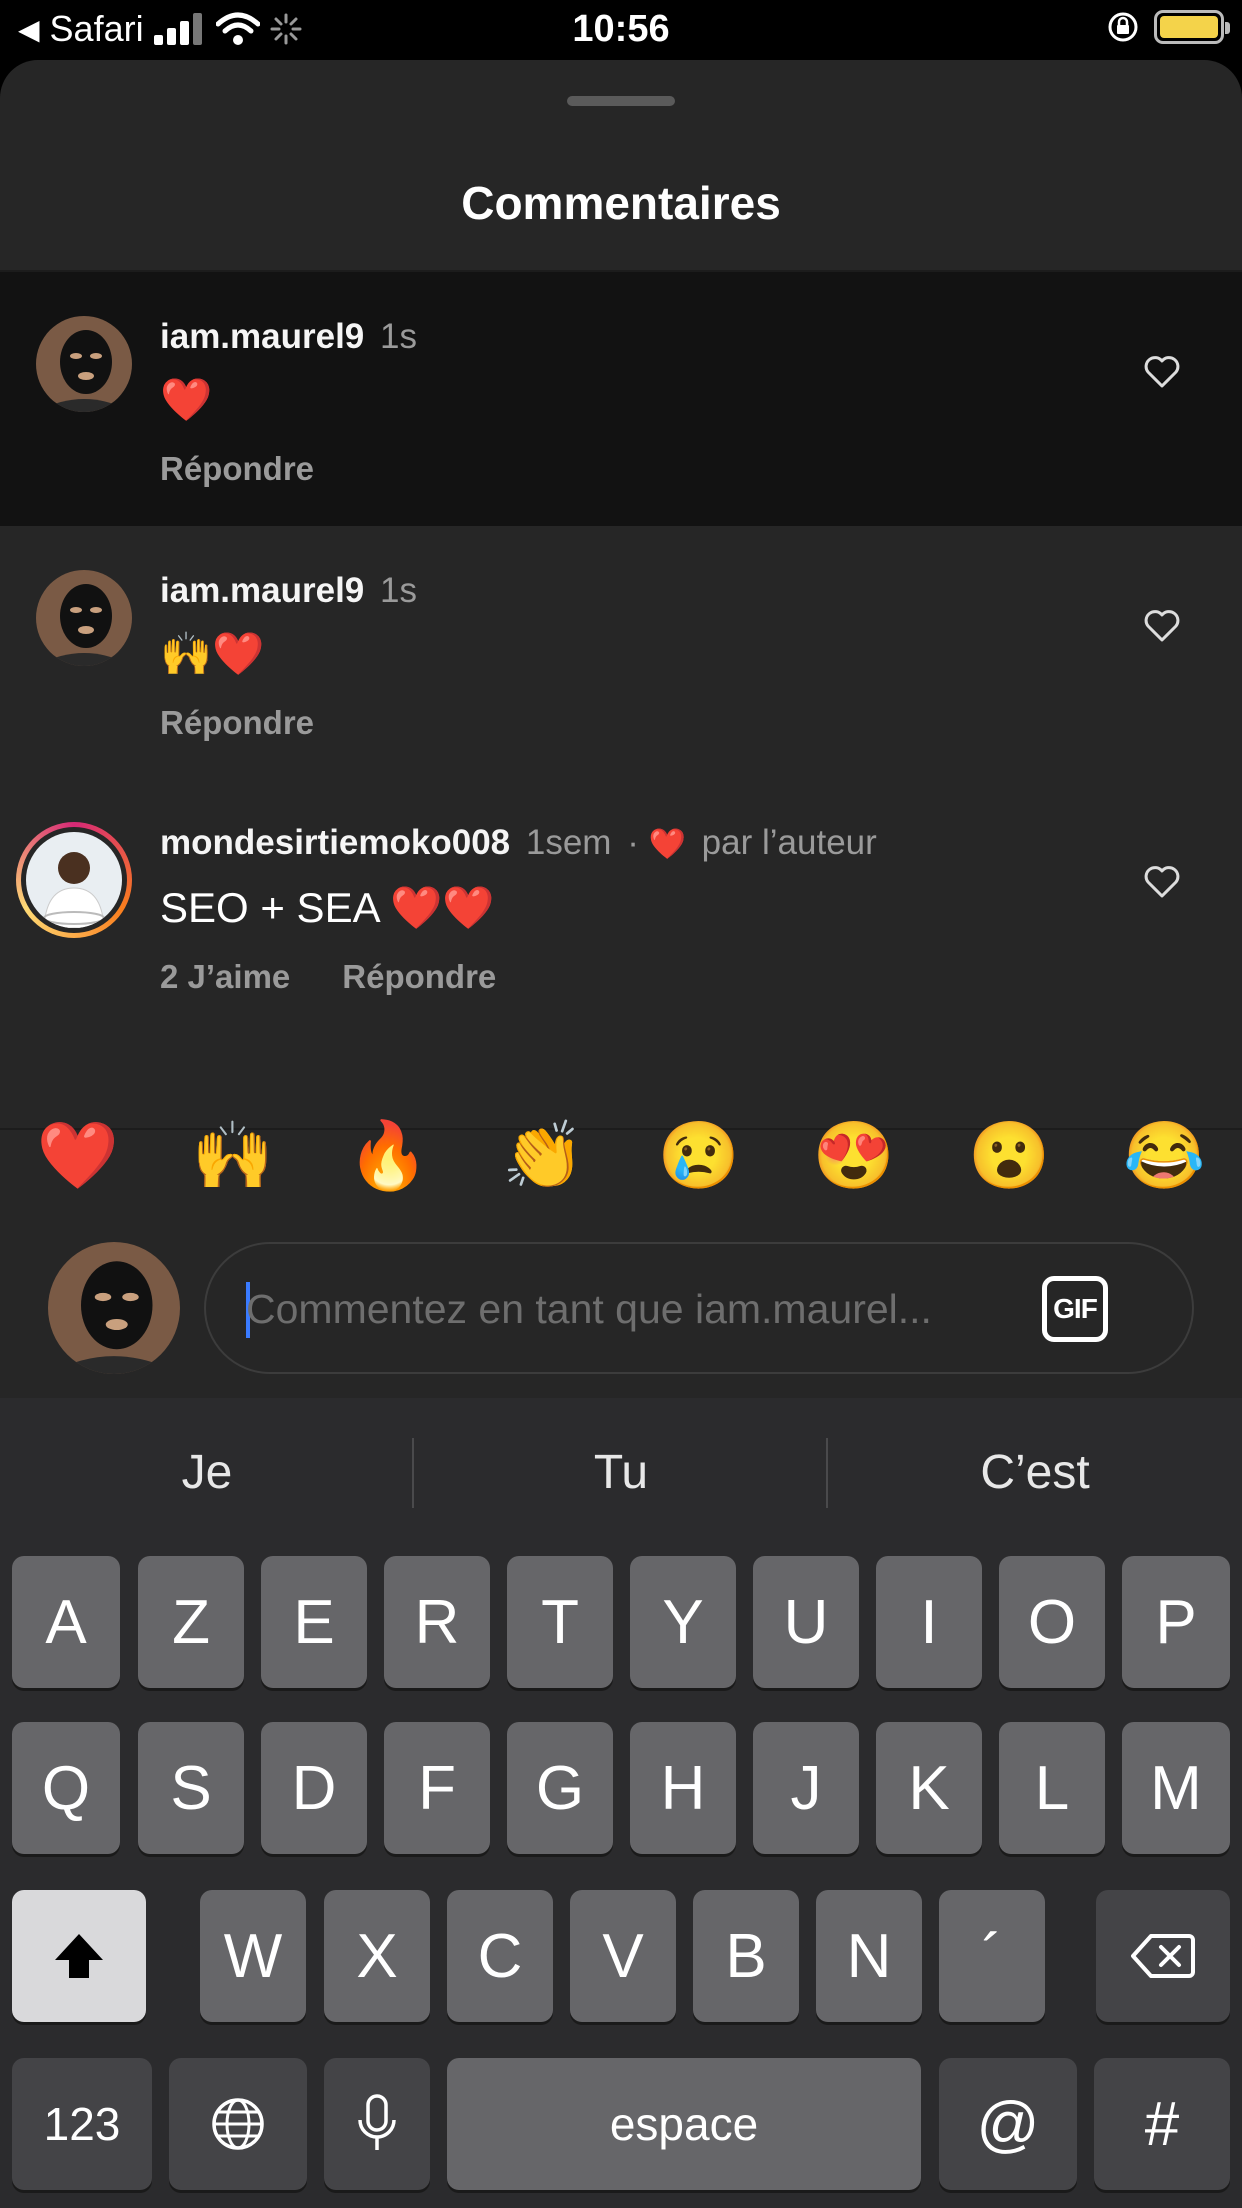 The width and height of the screenshot is (1242, 2208). I want to click on sheet-title: Commentaires, so click(621, 203).